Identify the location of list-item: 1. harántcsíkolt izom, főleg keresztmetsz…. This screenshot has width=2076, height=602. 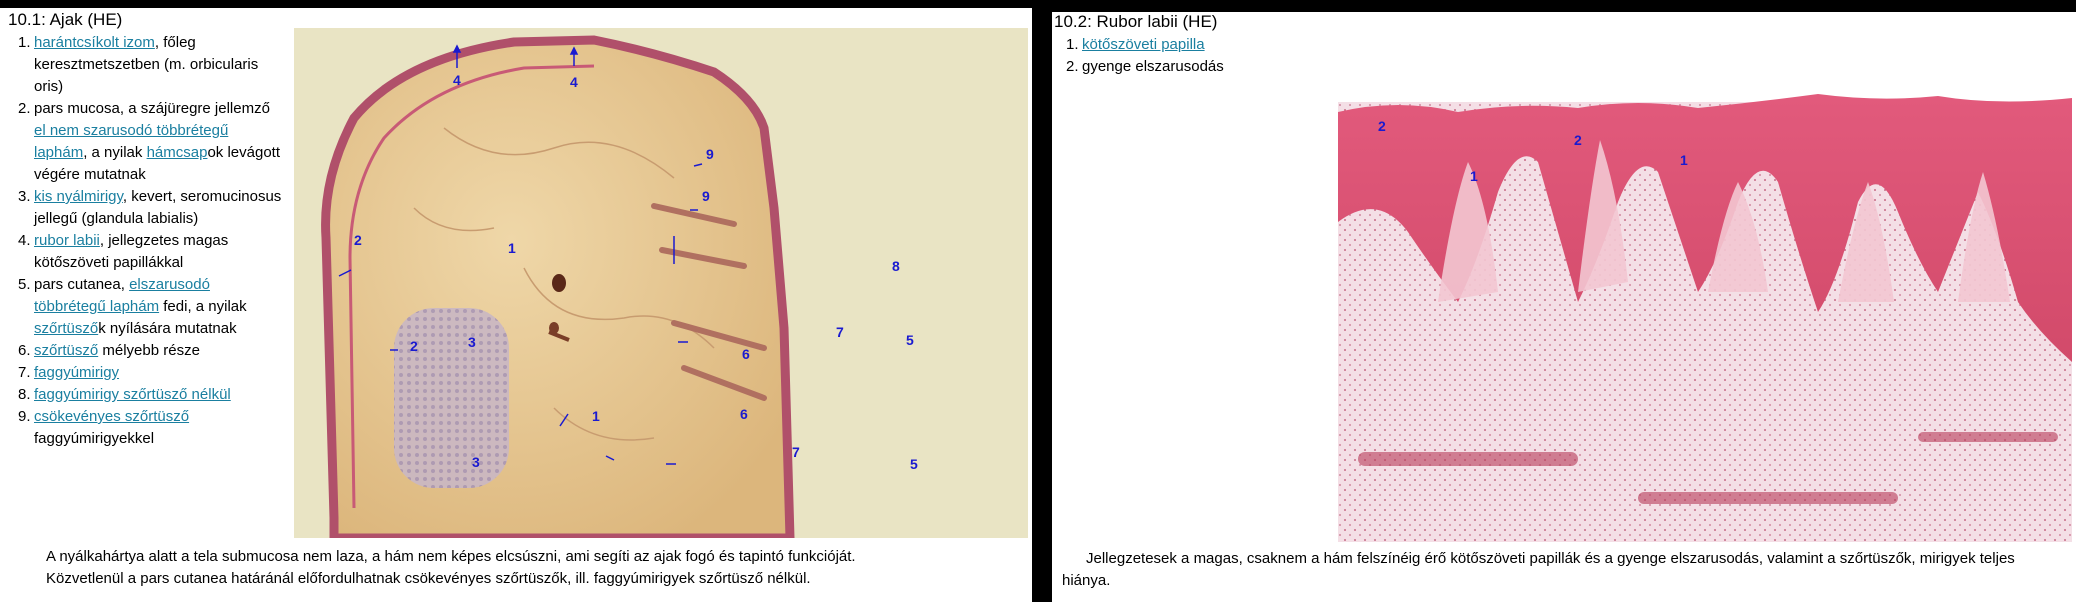
(138, 64).